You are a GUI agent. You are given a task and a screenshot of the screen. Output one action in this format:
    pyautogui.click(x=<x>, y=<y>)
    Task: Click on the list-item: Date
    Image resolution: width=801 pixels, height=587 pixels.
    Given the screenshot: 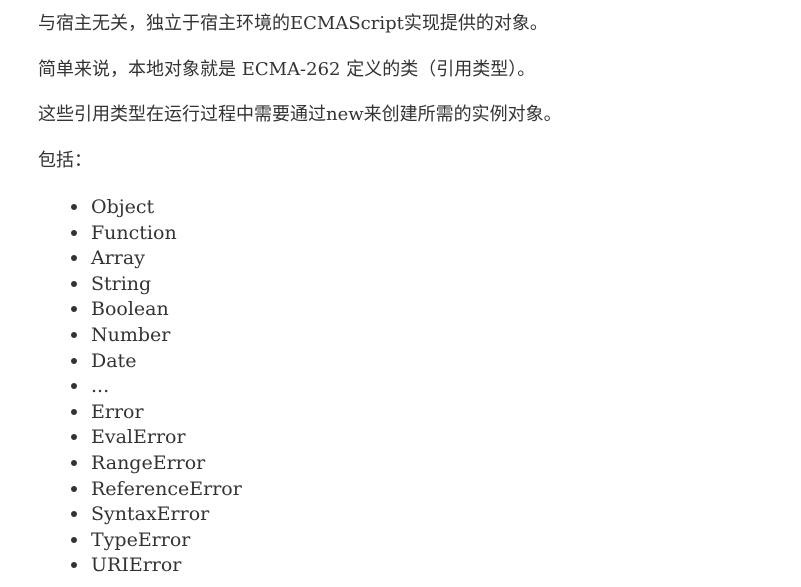 What is the action you would take?
    pyautogui.click(x=153, y=363)
    